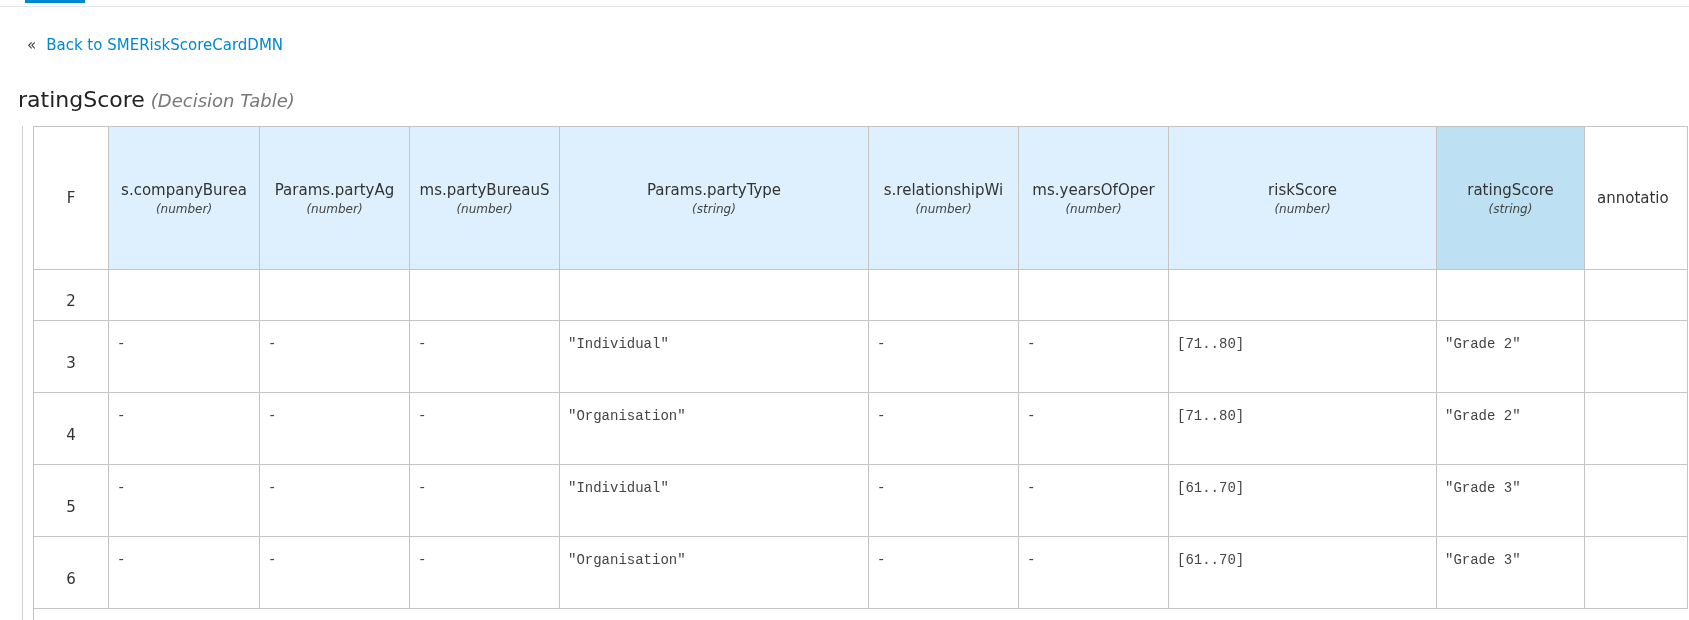 Image resolution: width=1689 pixels, height=620 pixels. Describe the element at coordinates (71, 301) in the screenshot. I see `row-number: 2` at that location.